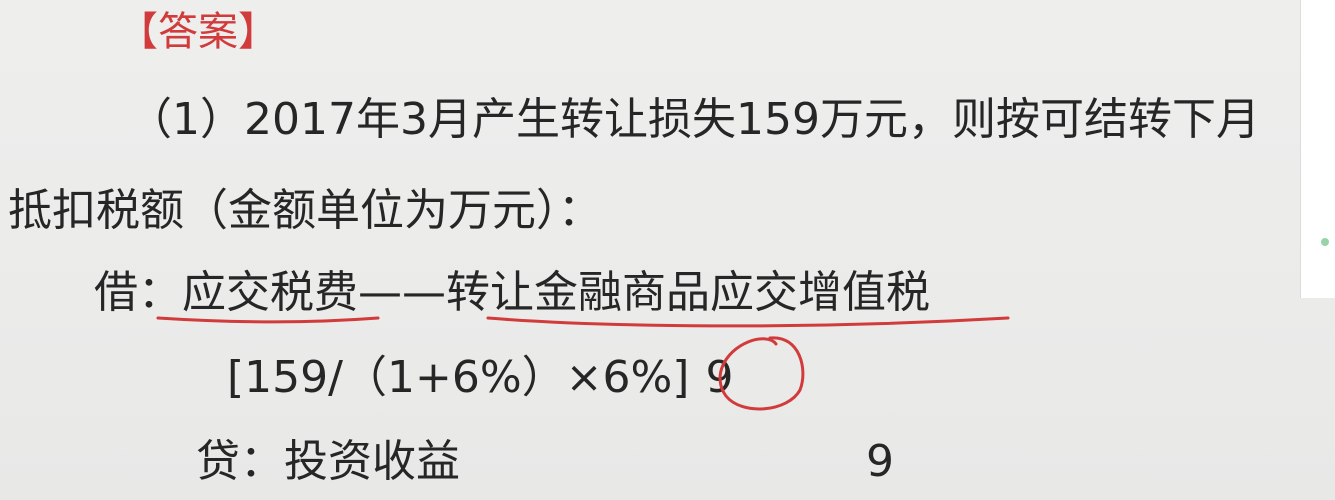  Describe the element at coordinates (305, 210) in the screenshot. I see `problem-text-line-2: 抵扣税额（金额单位为万元）：` at that location.